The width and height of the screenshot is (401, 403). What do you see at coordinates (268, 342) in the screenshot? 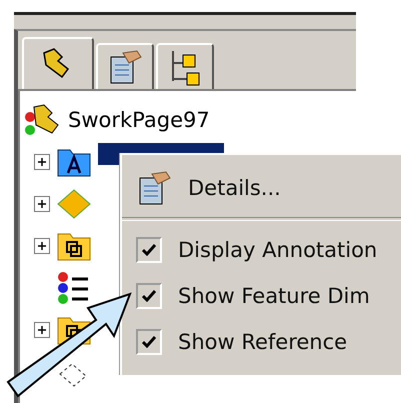
I see `menu-item: Show Reference` at bounding box center [268, 342].